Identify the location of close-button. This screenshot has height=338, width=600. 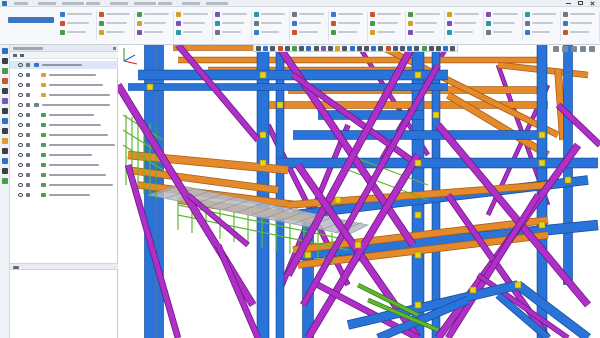
(592, 3).